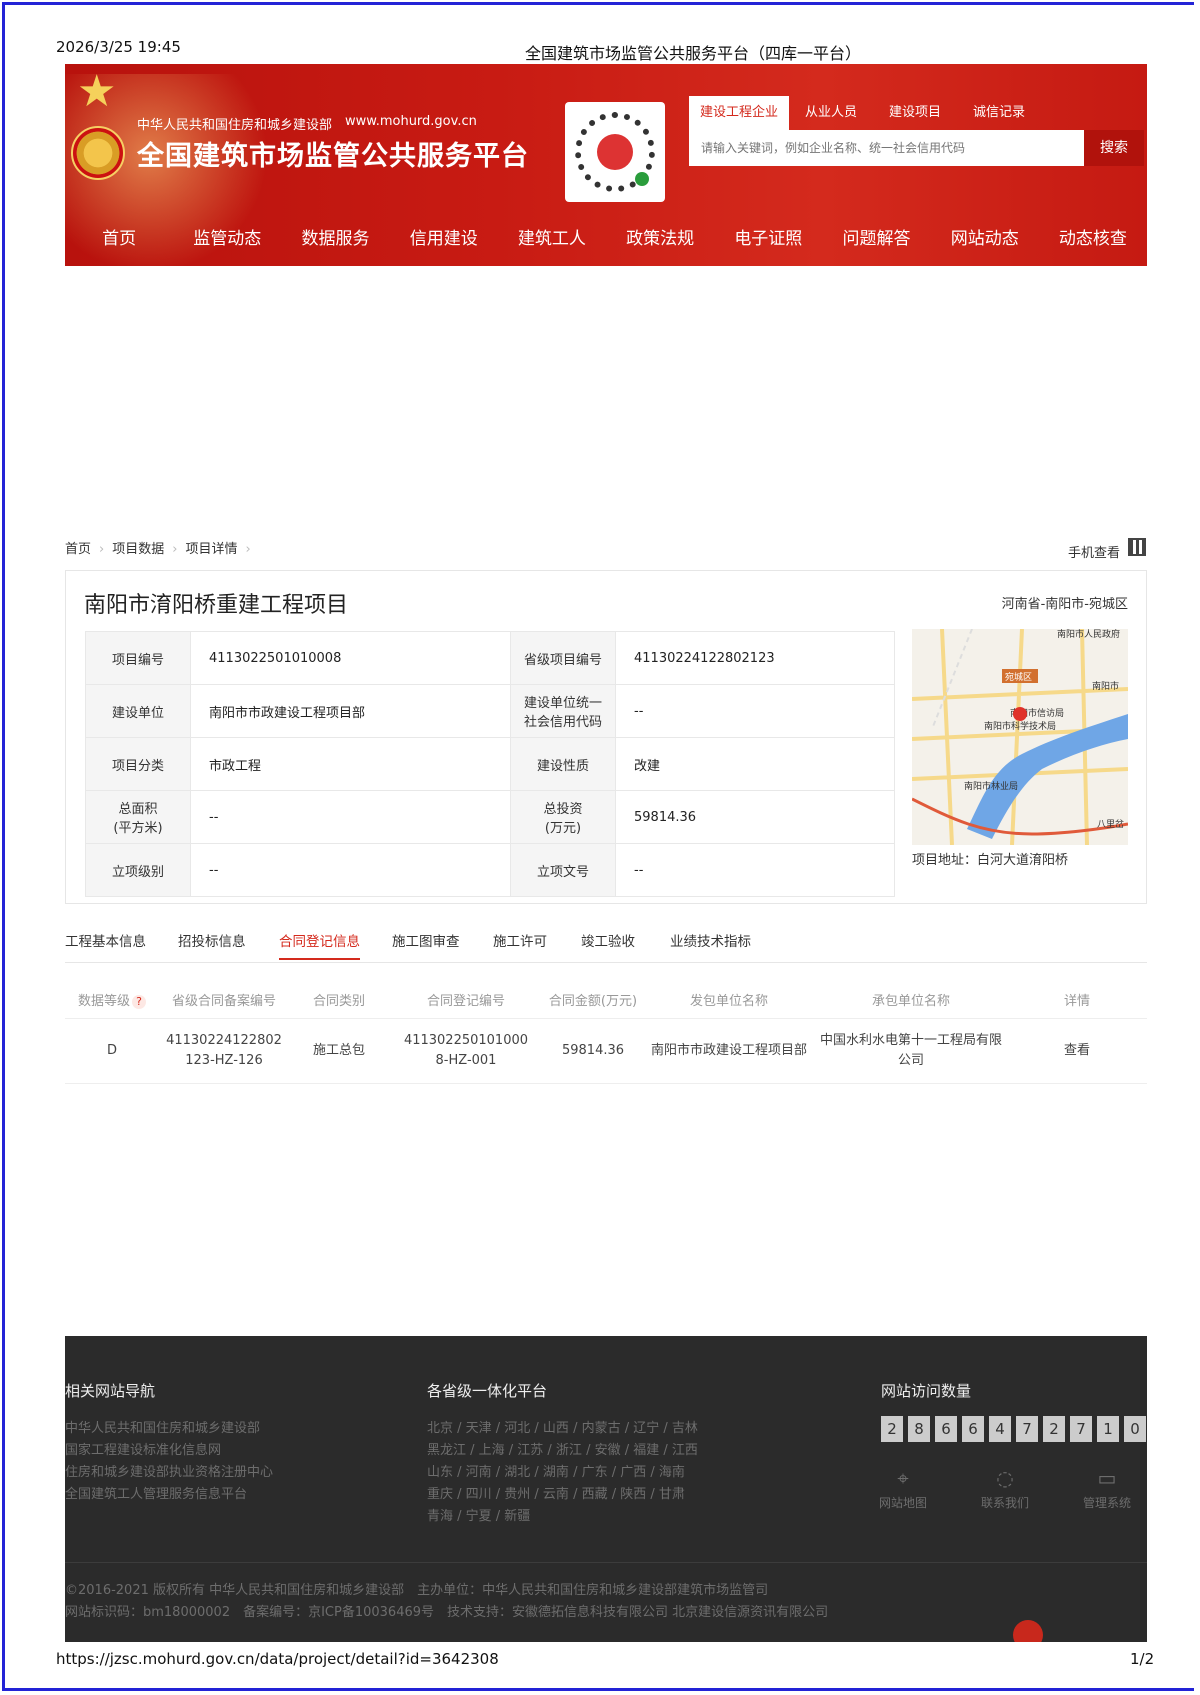  Describe the element at coordinates (562, 1429) in the screenshot. I see `prov-line: 北京 / 天津 / 河北 / 山西 / 内蒙古 / 辽宁 / 吉林` at that location.